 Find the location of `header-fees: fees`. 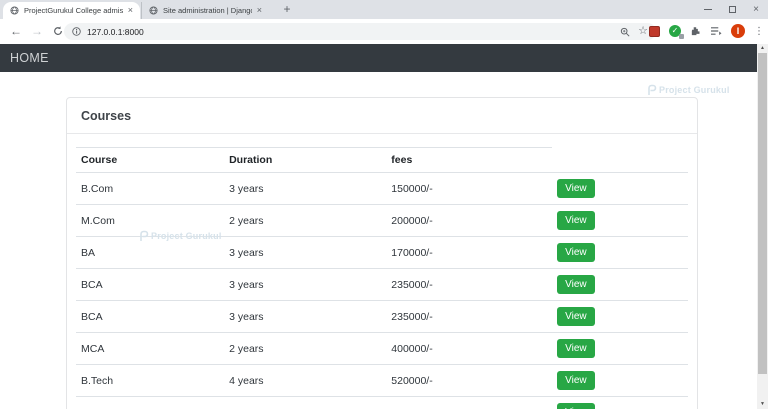

header-fees: fees is located at coordinates (469, 160).